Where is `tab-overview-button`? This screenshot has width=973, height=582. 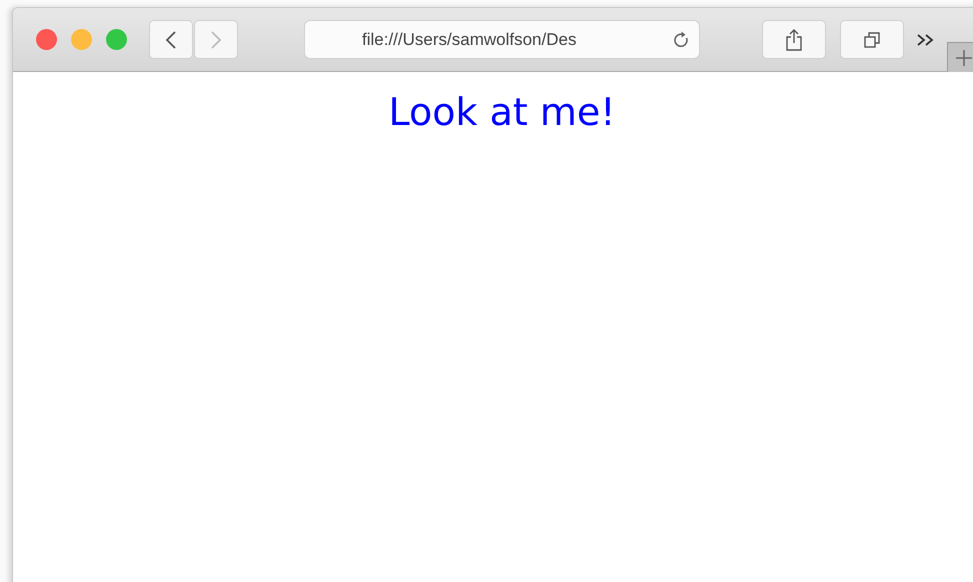 tab-overview-button is located at coordinates (872, 39).